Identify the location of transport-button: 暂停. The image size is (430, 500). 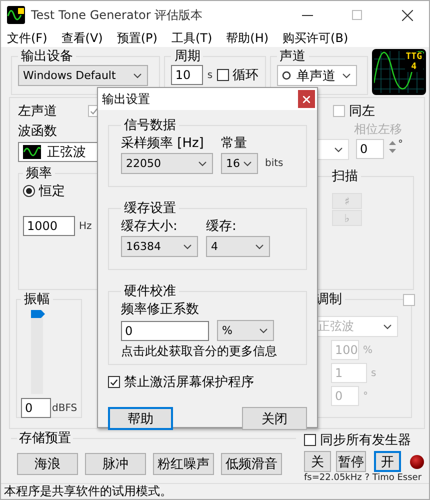
(351, 461).